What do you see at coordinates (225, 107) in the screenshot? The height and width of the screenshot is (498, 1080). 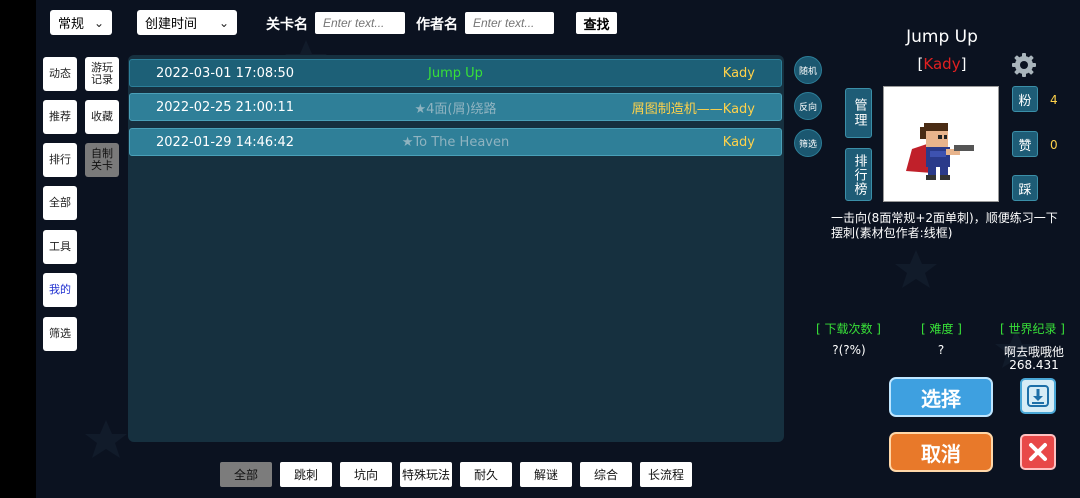 I see `level-date: 2022-02-25 21:00:11` at bounding box center [225, 107].